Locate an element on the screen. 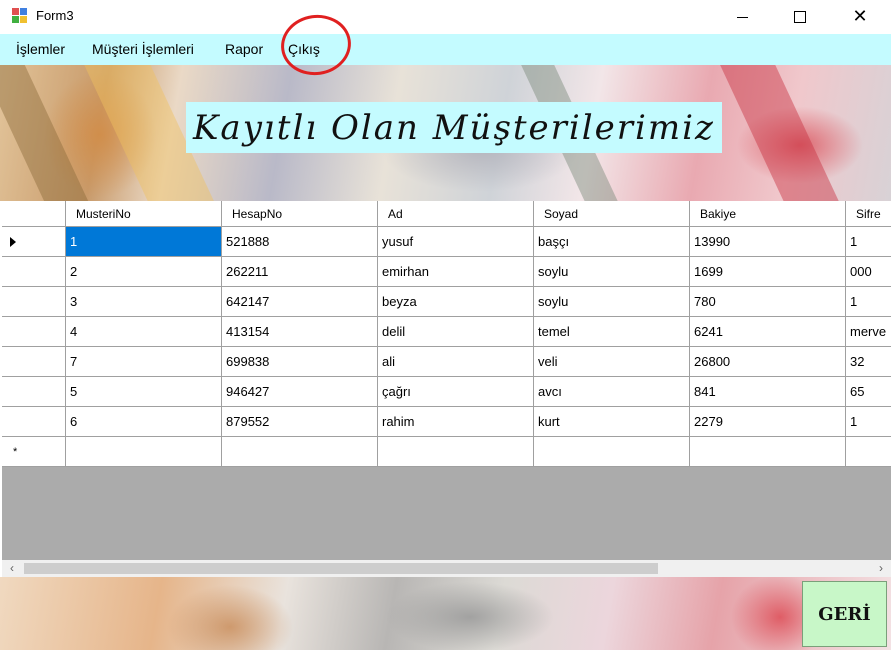 The width and height of the screenshot is (891, 650). close-icon: ✕ is located at coordinates (860, 16).